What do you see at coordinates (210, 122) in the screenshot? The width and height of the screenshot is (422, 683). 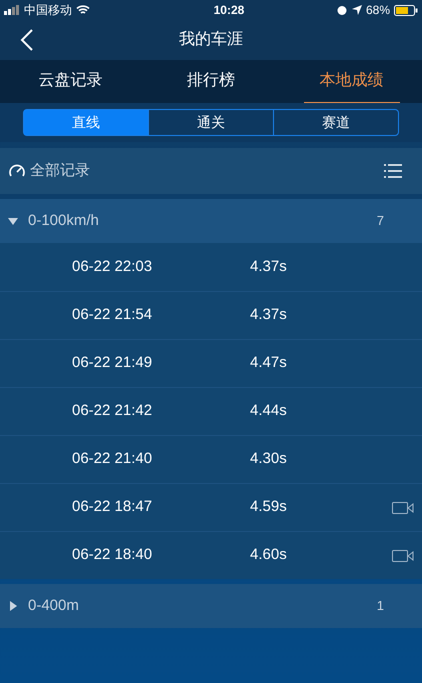 I see `segment-button: 通关` at bounding box center [210, 122].